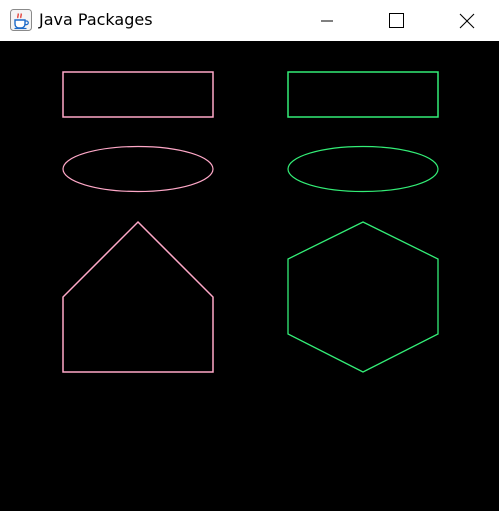 The height and width of the screenshot is (511, 499). What do you see at coordinates (363, 297) in the screenshot?
I see `right-hexagon` at bounding box center [363, 297].